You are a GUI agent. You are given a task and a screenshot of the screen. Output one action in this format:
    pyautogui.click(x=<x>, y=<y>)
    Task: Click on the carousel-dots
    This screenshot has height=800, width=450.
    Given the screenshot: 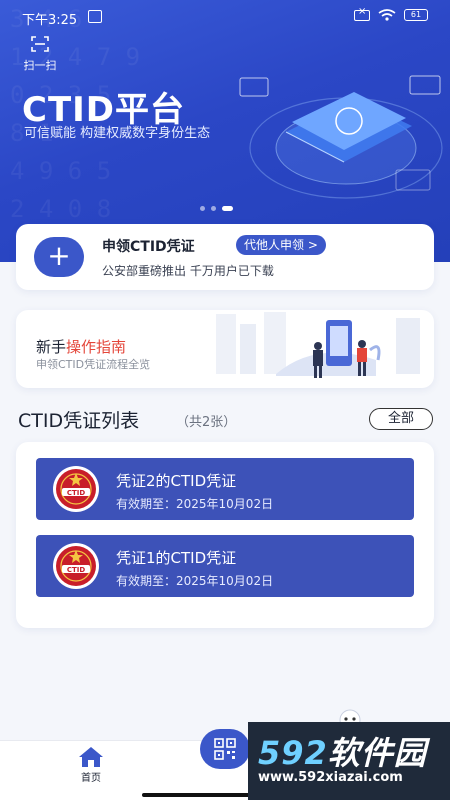 What is the action you would take?
    pyautogui.click(x=216, y=208)
    